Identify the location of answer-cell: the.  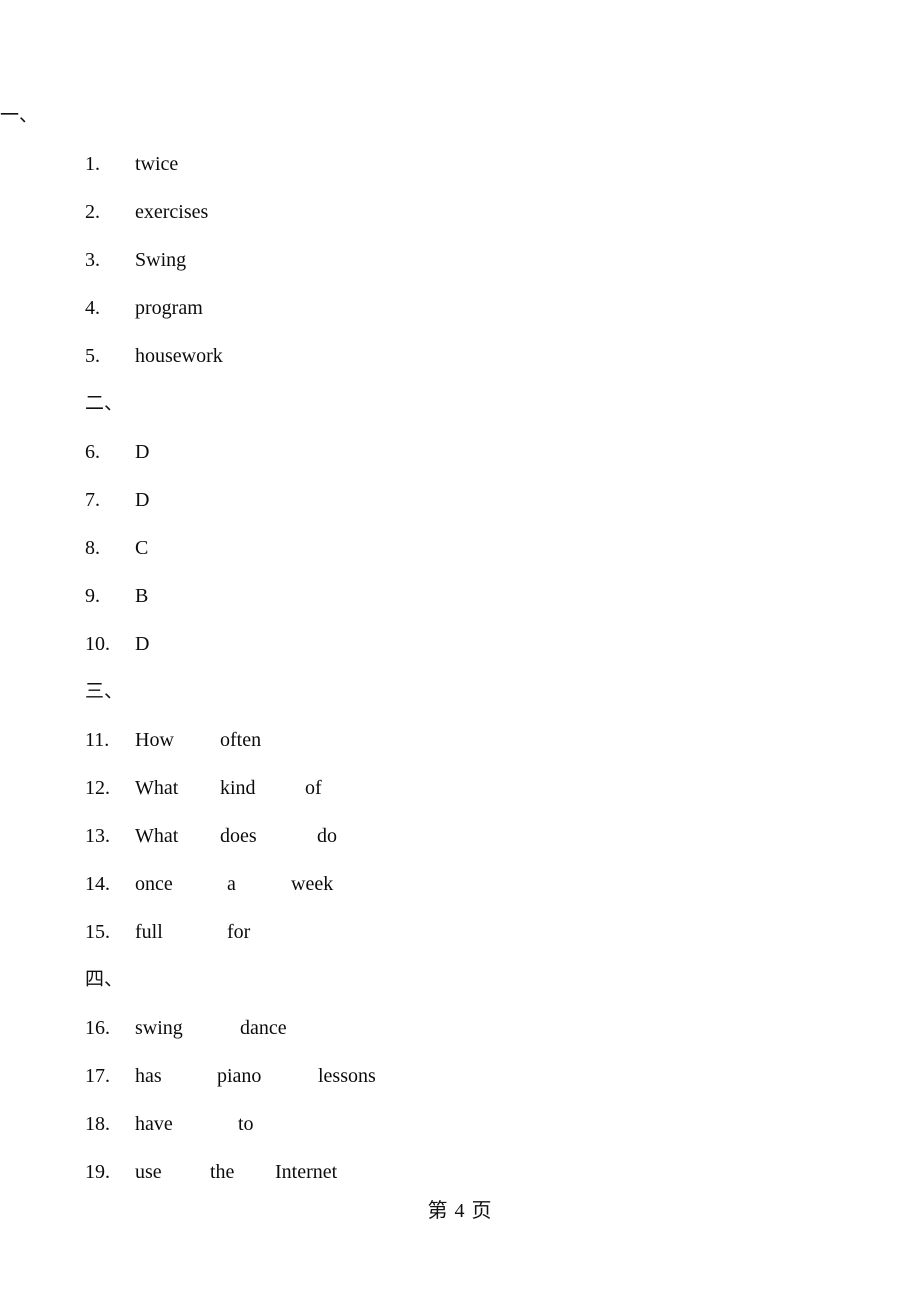
(222, 1172).